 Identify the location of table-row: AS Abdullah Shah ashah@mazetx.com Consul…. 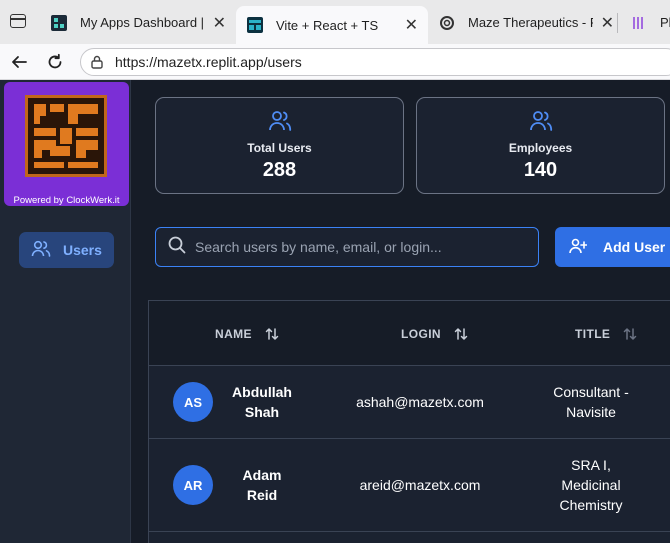
(409, 402).